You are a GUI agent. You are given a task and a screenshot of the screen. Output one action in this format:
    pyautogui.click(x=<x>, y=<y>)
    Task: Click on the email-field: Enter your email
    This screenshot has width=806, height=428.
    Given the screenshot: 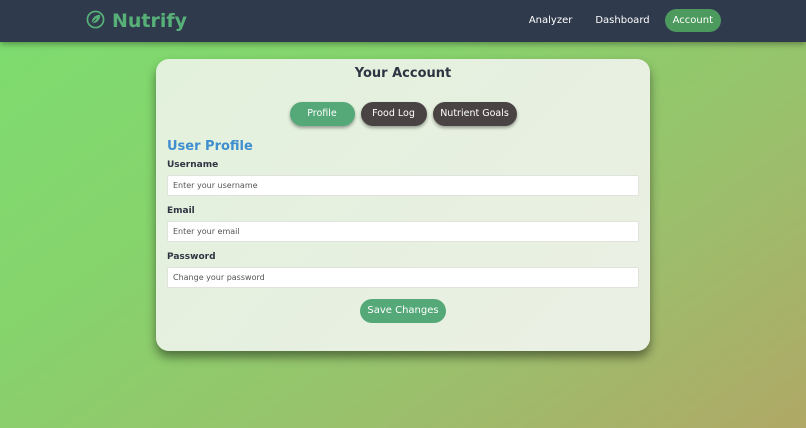 What is the action you would take?
    pyautogui.click(x=403, y=231)
    